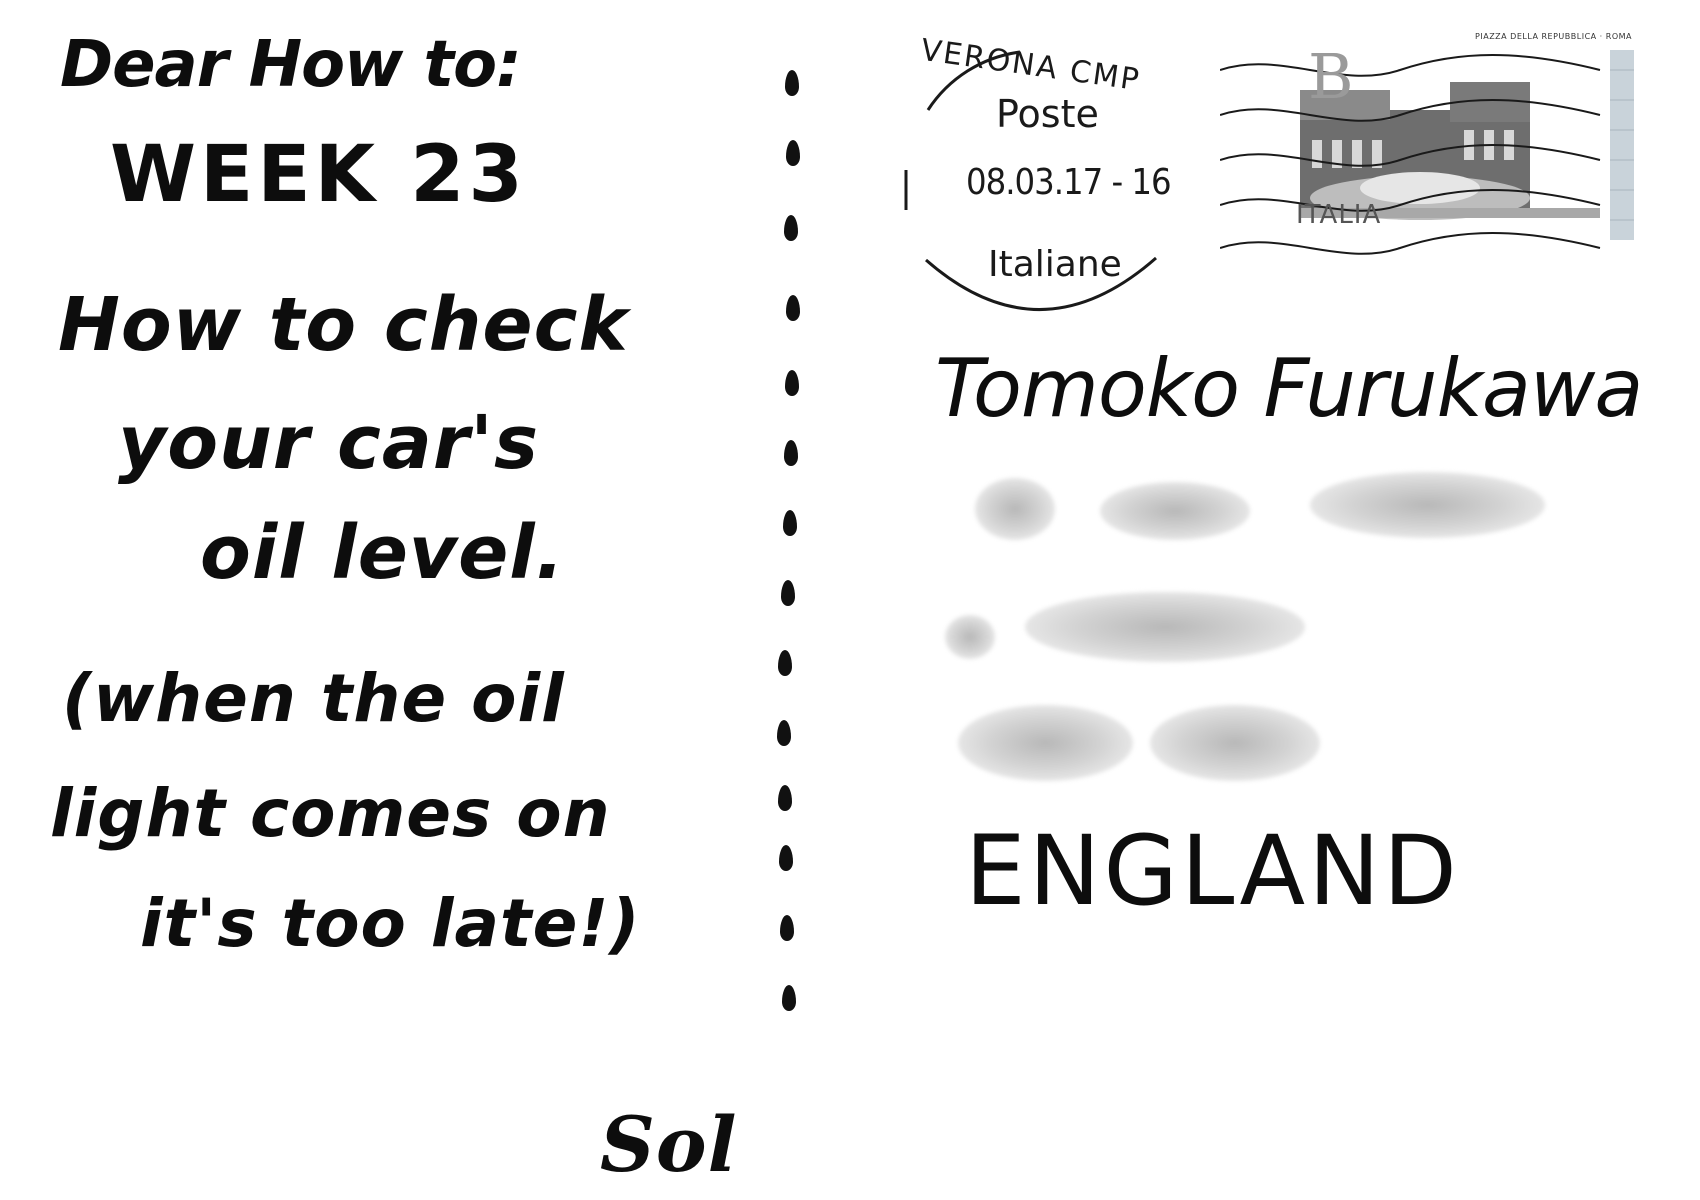 The height and width of the screenshot is (1200, 1700). What do you see at coordinates (329, 443) in the screenshot?
I see `message-title-line: your car's` at bounding box center [329, 443].